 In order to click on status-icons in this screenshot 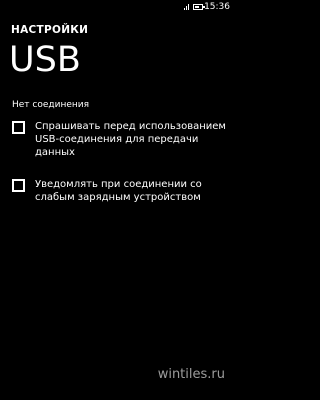, I will do `click(194, 6)`.